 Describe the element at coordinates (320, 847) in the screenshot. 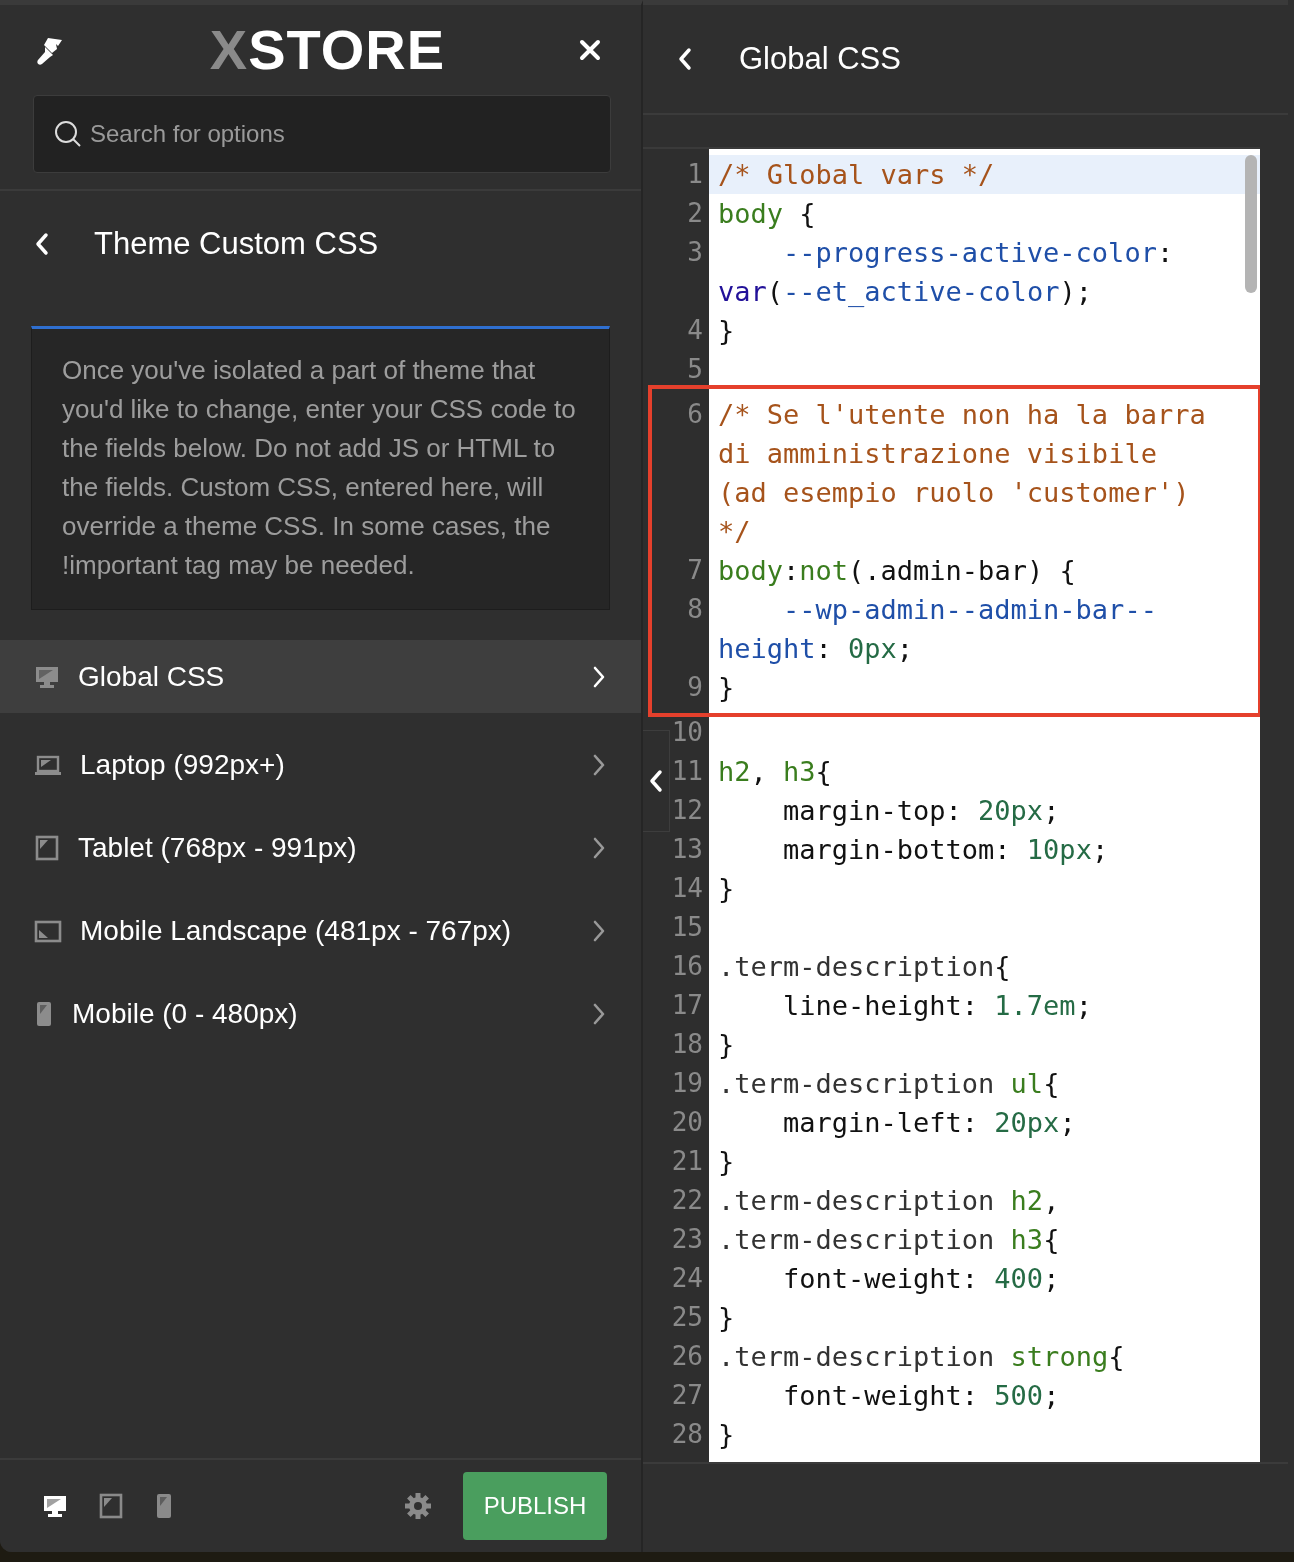

I see `menu-item: Tablet (768px - 991px)` at that location.